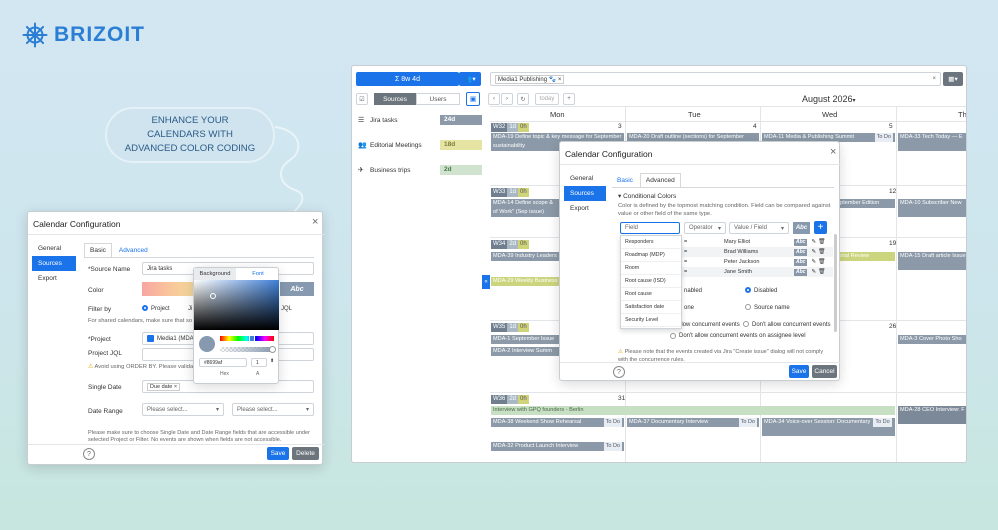 Image resolution: width=998 pixels, height=530 pixels. I want to click on today-button: today, so click(547, 99).